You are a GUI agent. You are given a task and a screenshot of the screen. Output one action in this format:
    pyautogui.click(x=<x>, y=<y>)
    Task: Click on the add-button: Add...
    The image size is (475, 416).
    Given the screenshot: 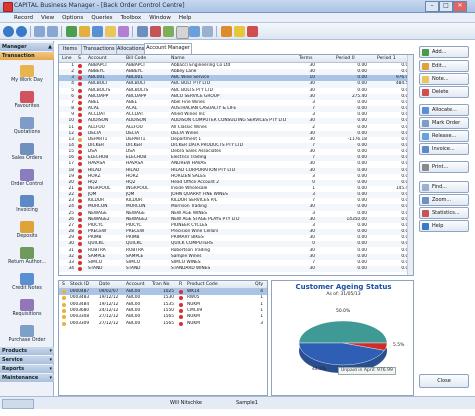 What is the action you would take?
    pyautogui.click(x=444, y=52)
    